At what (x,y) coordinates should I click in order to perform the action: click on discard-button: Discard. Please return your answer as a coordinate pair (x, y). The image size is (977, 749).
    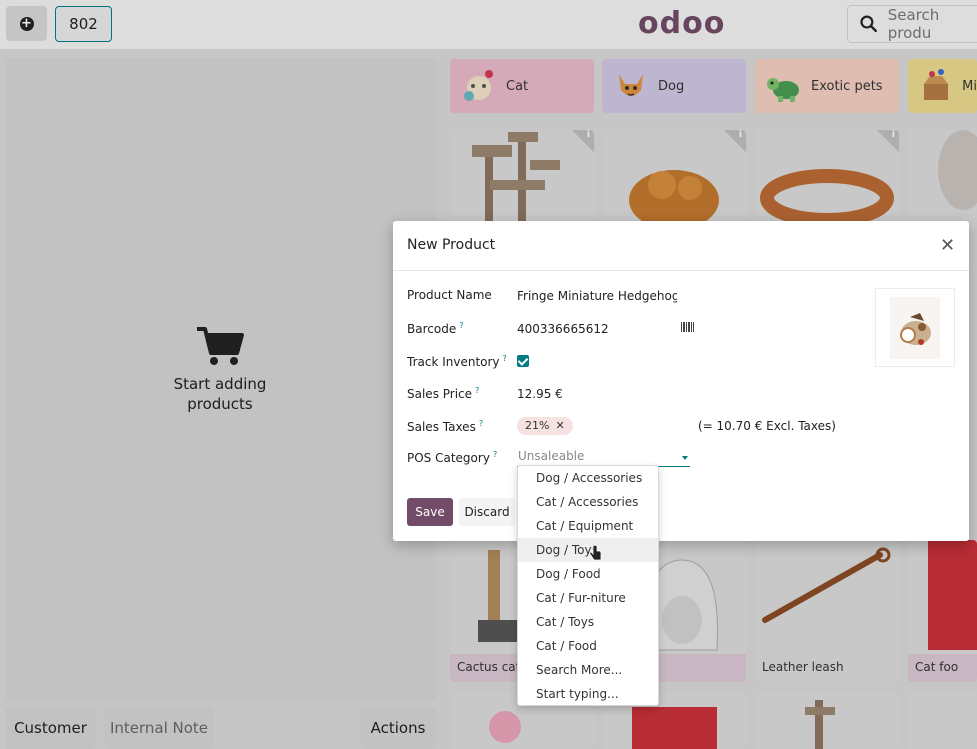
    Looking at the image, I should click on (487, 512).